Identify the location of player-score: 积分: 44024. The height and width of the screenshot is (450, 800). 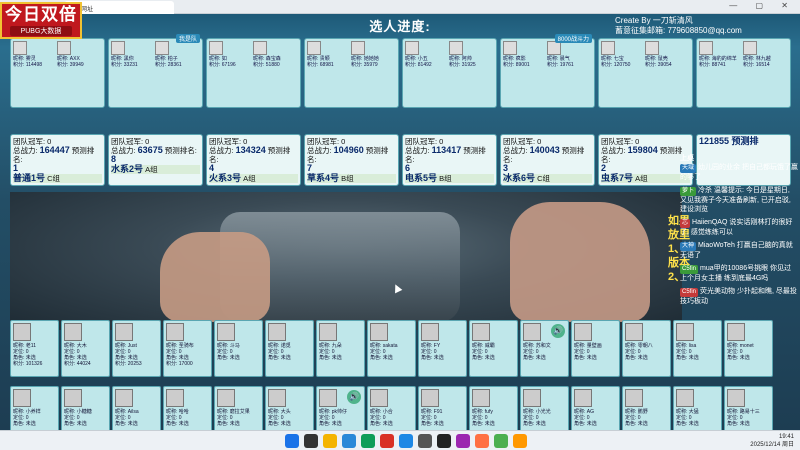
(77, 364).